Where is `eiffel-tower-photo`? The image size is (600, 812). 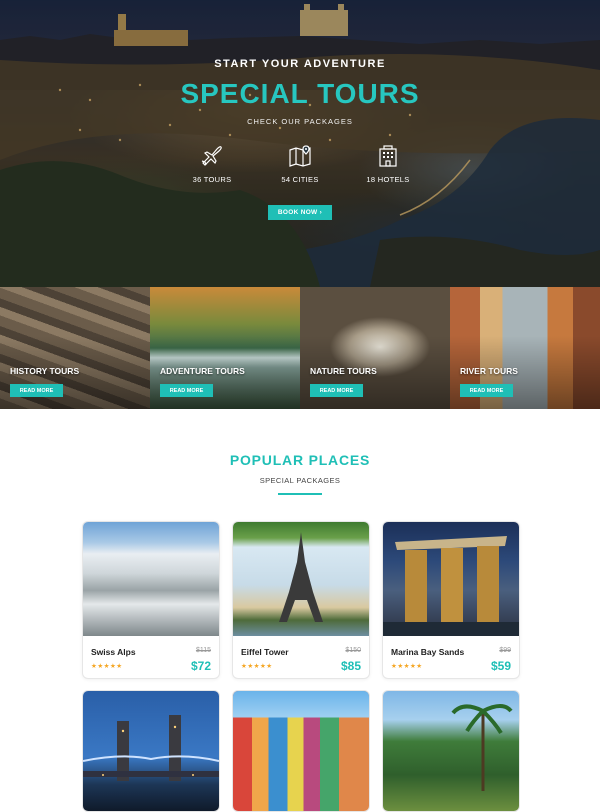 eiffel-tower-photo is located at coordinates (301, 579).